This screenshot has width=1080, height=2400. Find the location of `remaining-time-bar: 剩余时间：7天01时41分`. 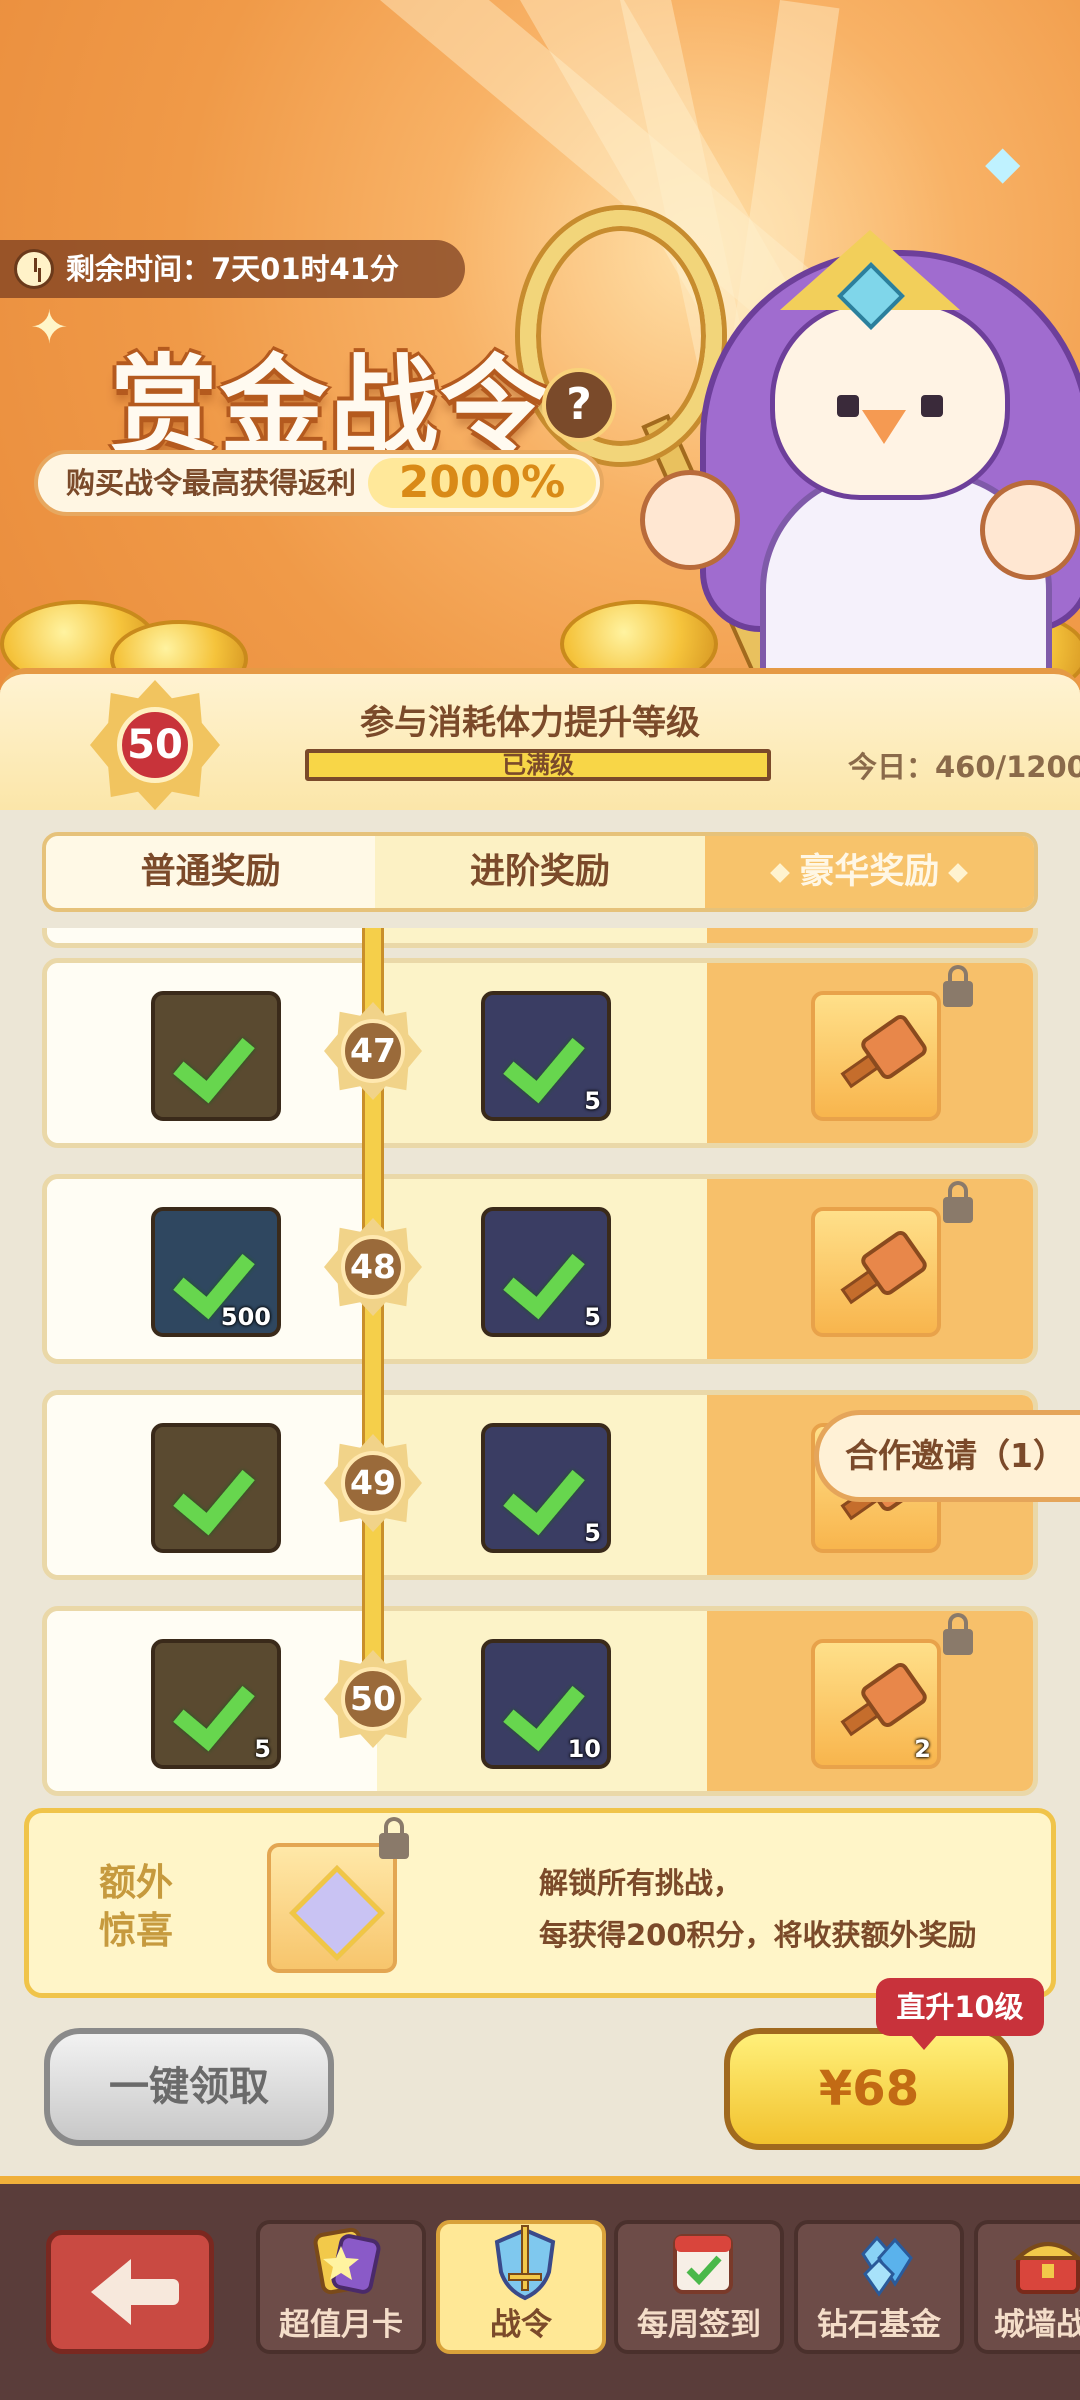

remaining-time-bar: 剩余时间：7天01时41分 is located at coordinates (232, 269).